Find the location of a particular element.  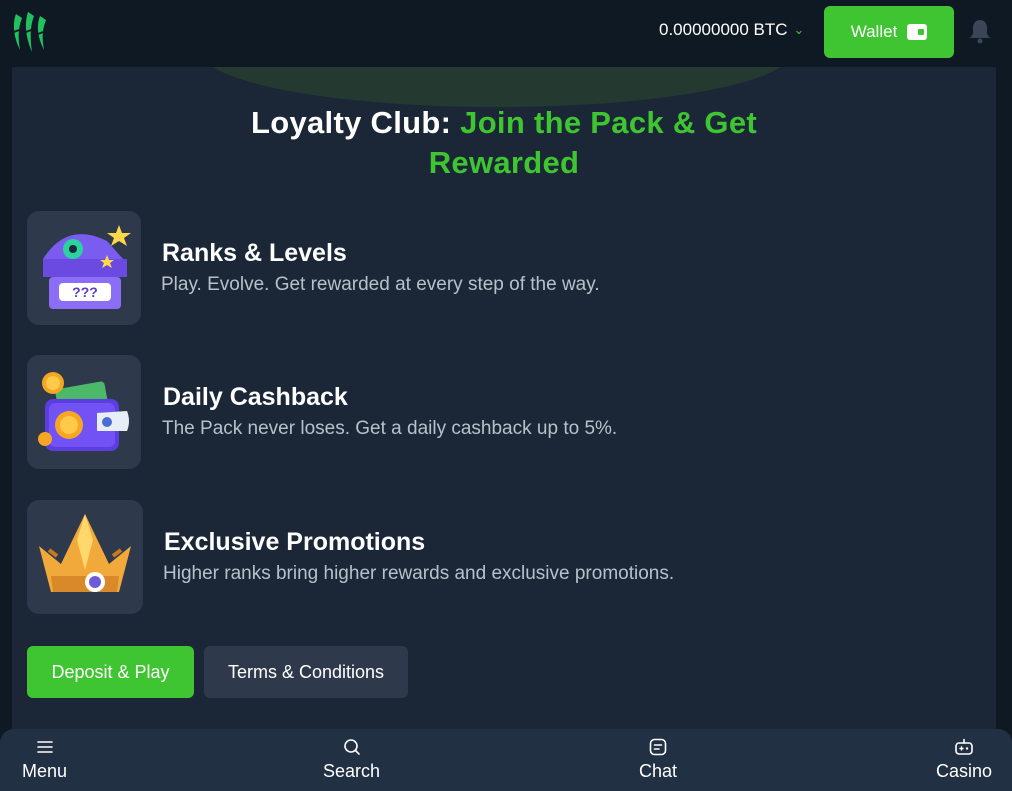

nav-item-chat: Chat is located at coordinates (658, 759).